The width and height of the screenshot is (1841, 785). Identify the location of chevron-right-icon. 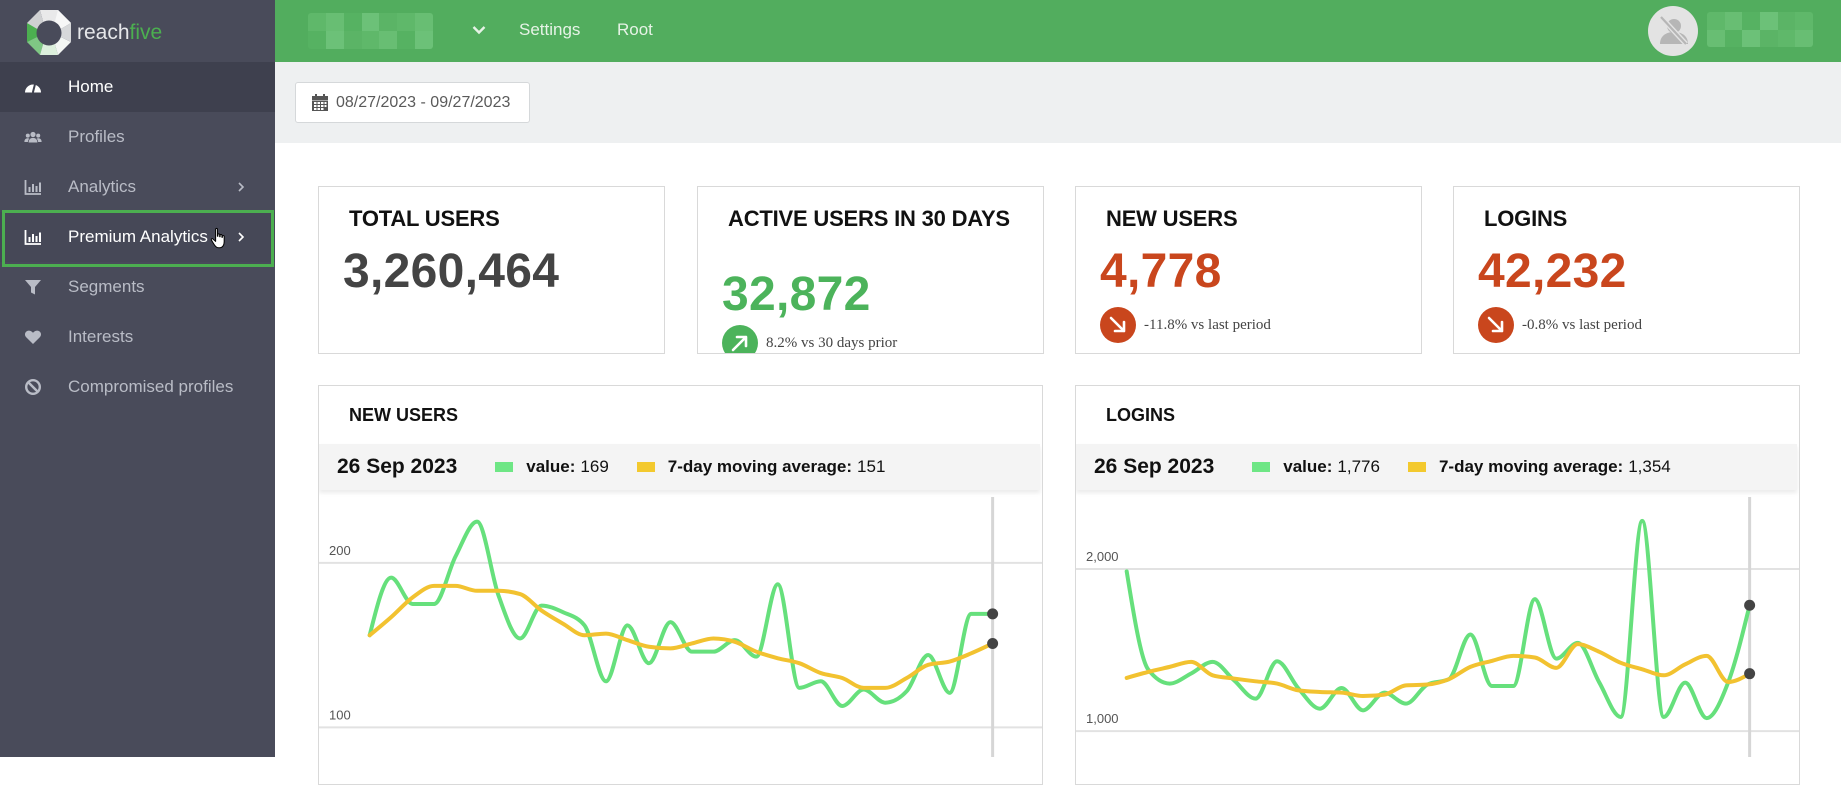
(241, 187).